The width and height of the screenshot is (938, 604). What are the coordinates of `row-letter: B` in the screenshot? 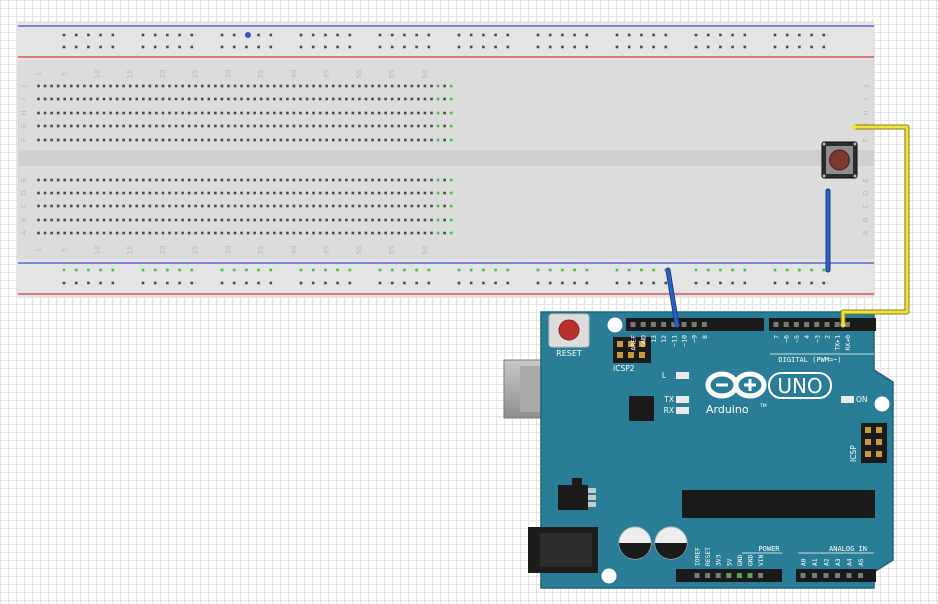 It's located at (866, 219).